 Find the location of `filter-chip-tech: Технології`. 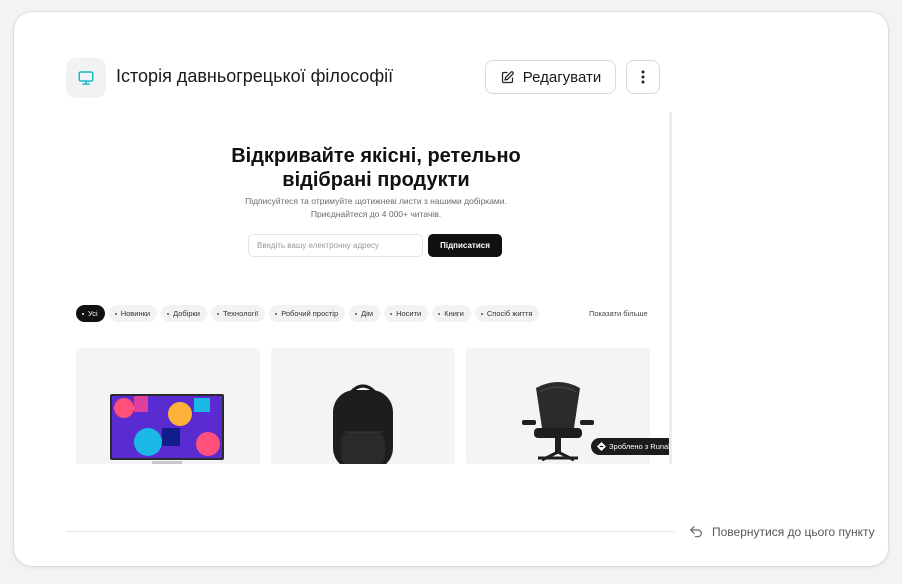

filter-chip-tech: Технології is located at coordinates (238, 313).